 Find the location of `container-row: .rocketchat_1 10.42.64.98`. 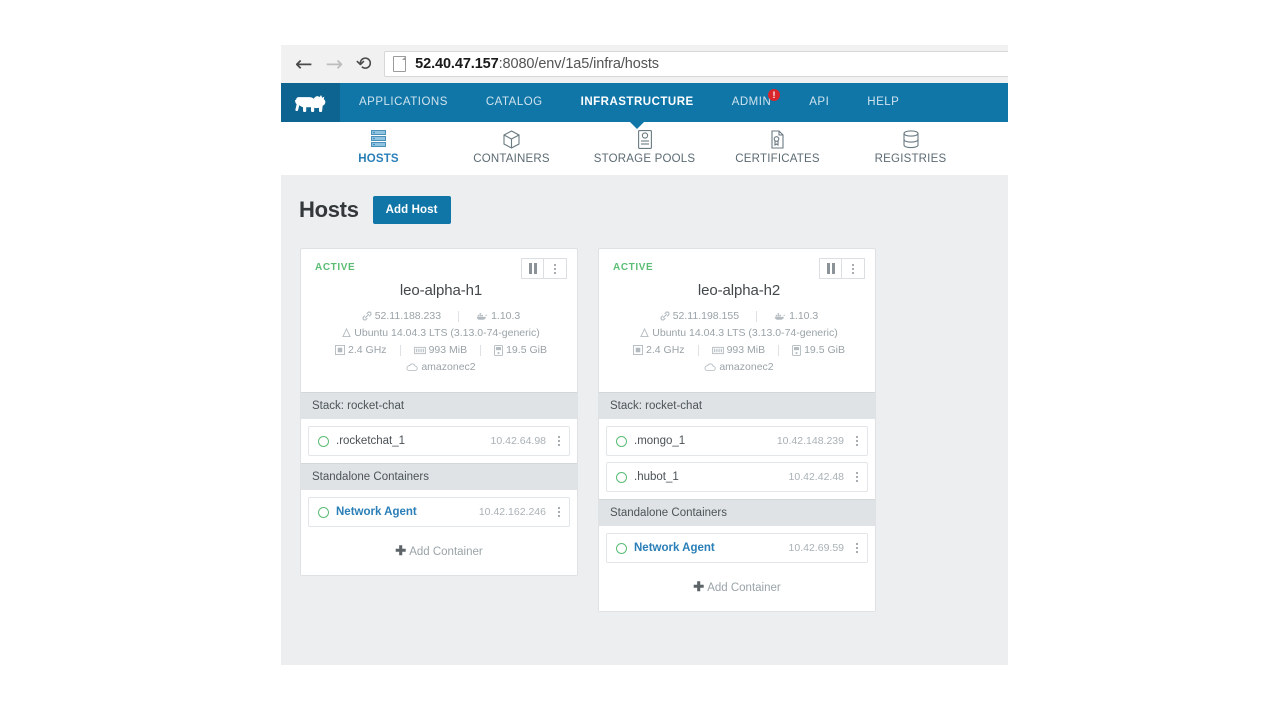

container-row: .rocketchat_1 10.42.64.98 is located at coordinates (439, 441).